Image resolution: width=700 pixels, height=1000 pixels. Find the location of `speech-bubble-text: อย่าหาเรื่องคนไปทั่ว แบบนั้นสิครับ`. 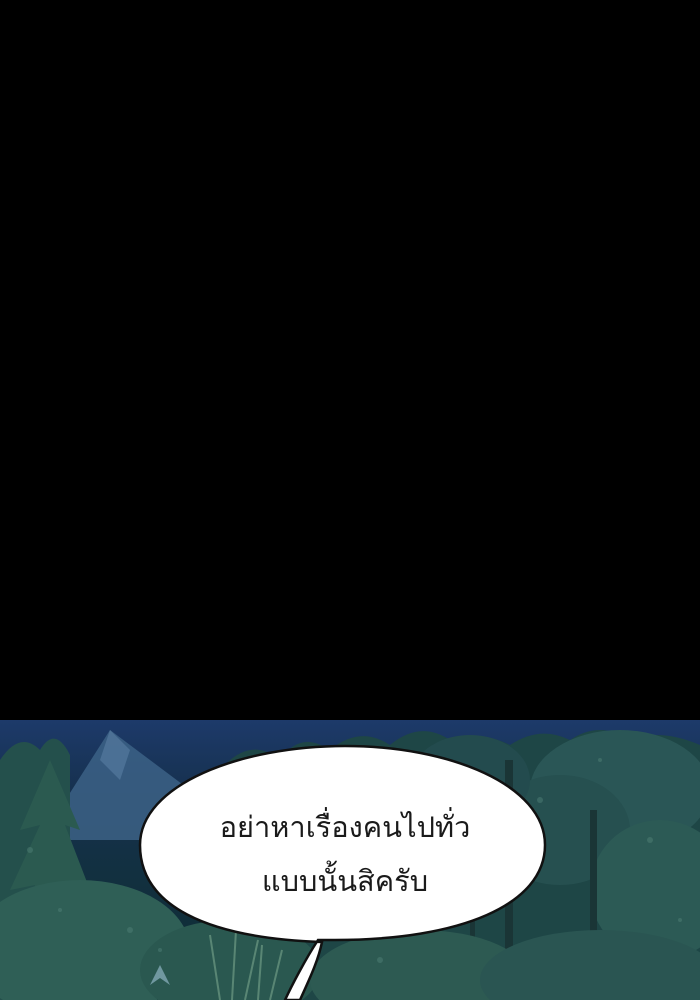

speech-bubble-text: อย่าหาเรื่องคนไปทั่ว แบบนั้นสิครับ is located at coordinates (345, 854).